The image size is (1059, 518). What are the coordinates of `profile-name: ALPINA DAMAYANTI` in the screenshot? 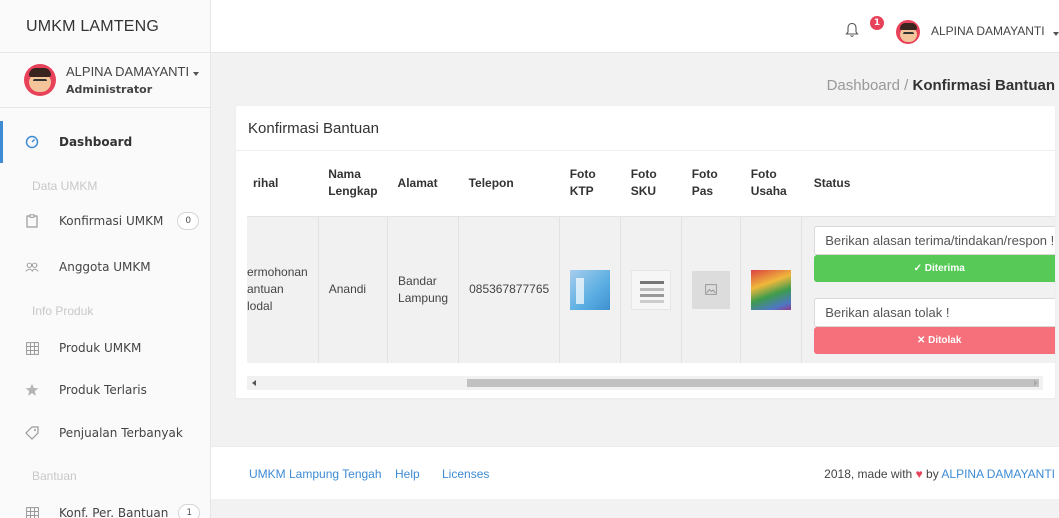 It's located at (128, 71).